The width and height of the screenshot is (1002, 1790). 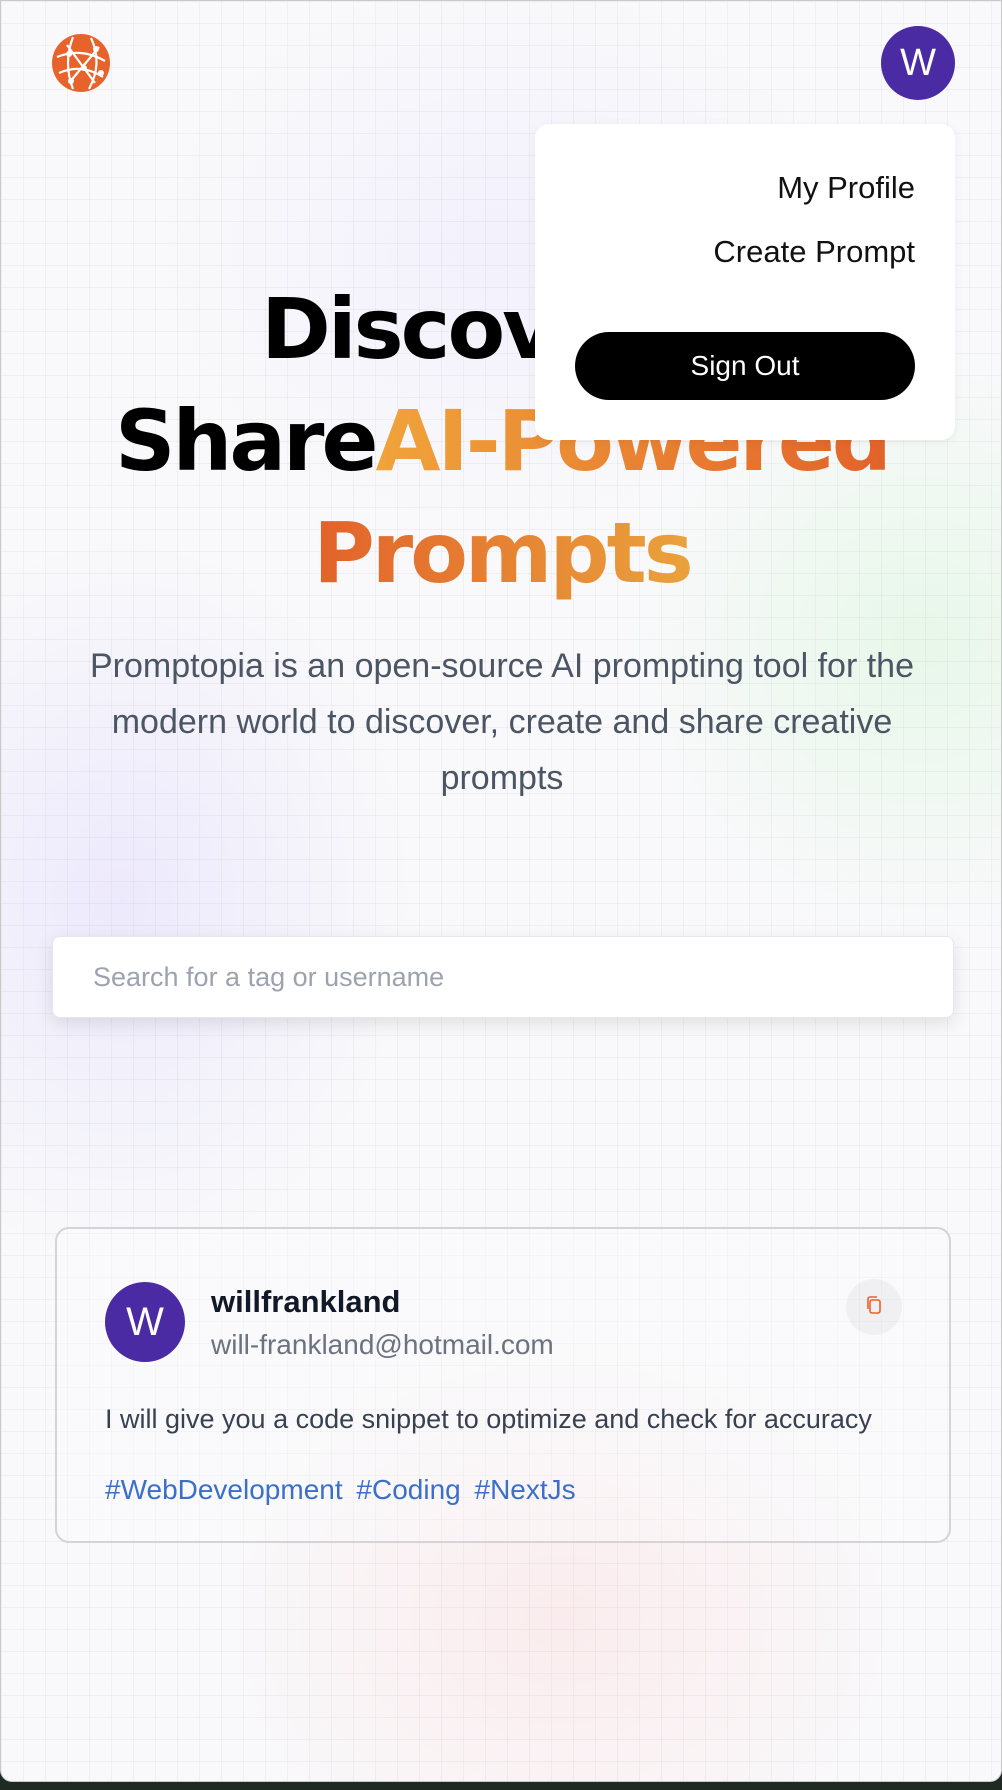 What do you see at coordinates (814, 252) in the screenshot?
I see `menu-item-create-prompt: Create Prompt` at bounding box center [814, 252].